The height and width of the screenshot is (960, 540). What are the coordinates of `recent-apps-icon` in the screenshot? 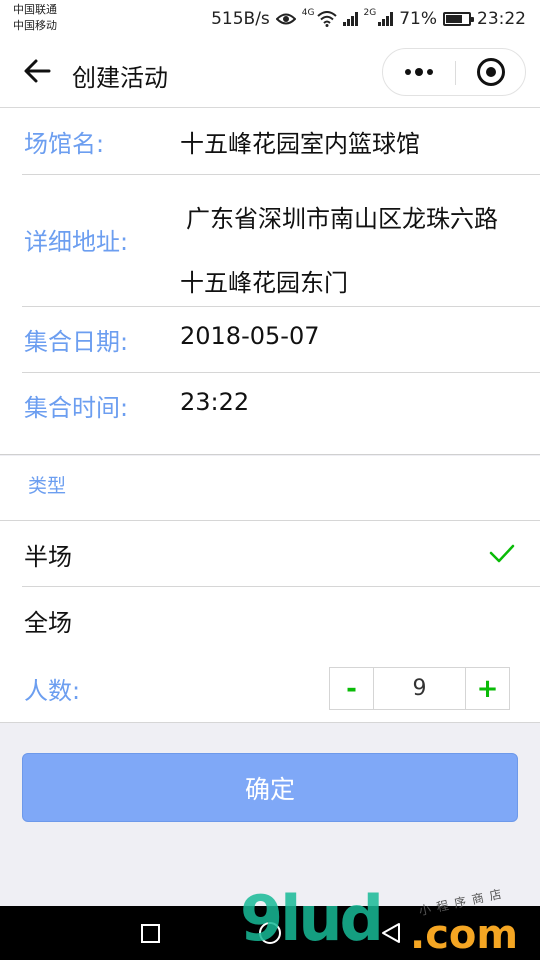 It's located at (150, 933).